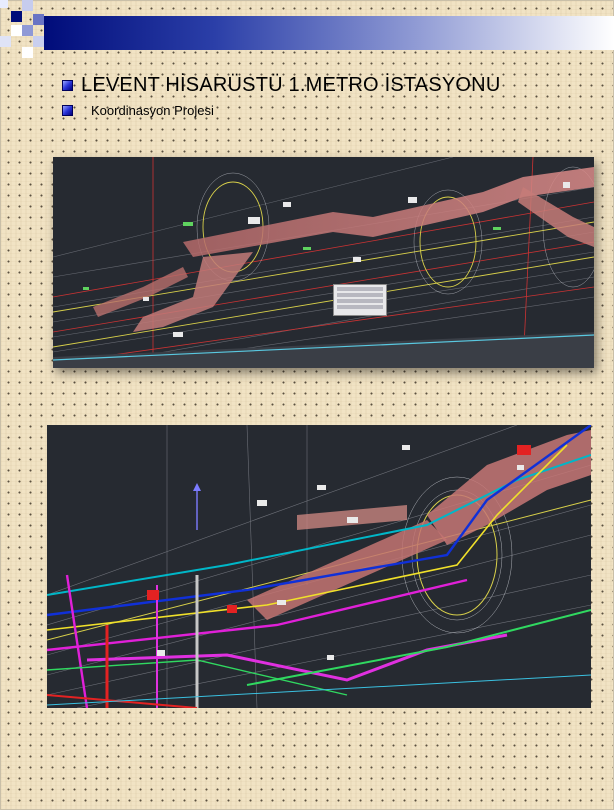 This screenshot has height=810, width=614. Describe the element at coordinates (152, 110) in the screenshot. I see `slide-subtitle: Koordinasyon Projesi` at that location.